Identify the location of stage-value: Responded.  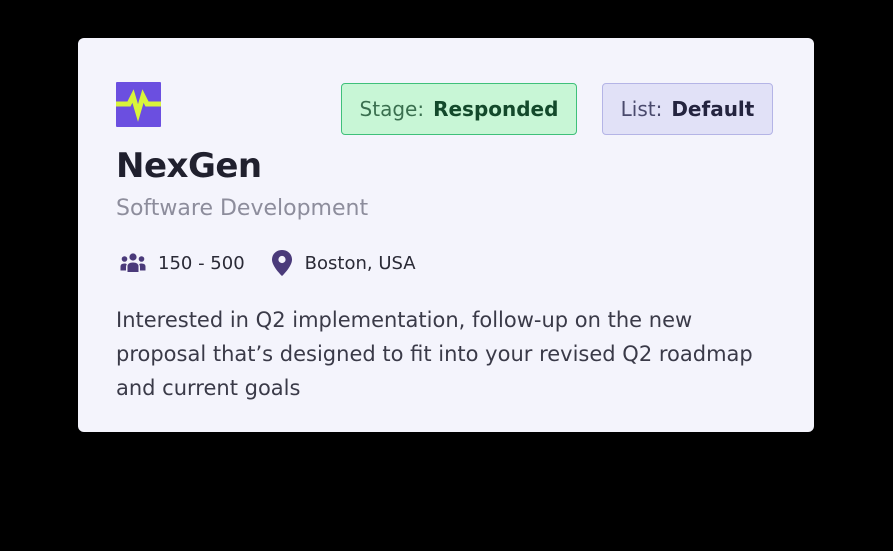
(496, 109).